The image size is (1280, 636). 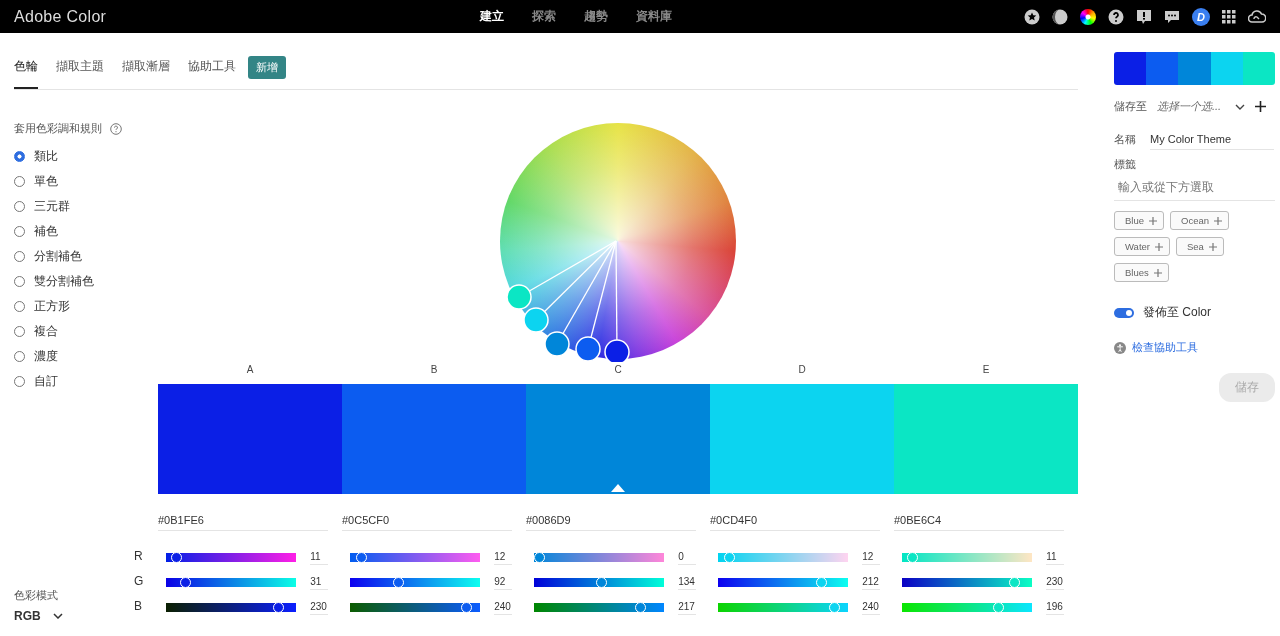 What do you see at coordinates (52, 206) in the screenshot?
I see `radio-label: 三元群` at bounding box center [52, 206].